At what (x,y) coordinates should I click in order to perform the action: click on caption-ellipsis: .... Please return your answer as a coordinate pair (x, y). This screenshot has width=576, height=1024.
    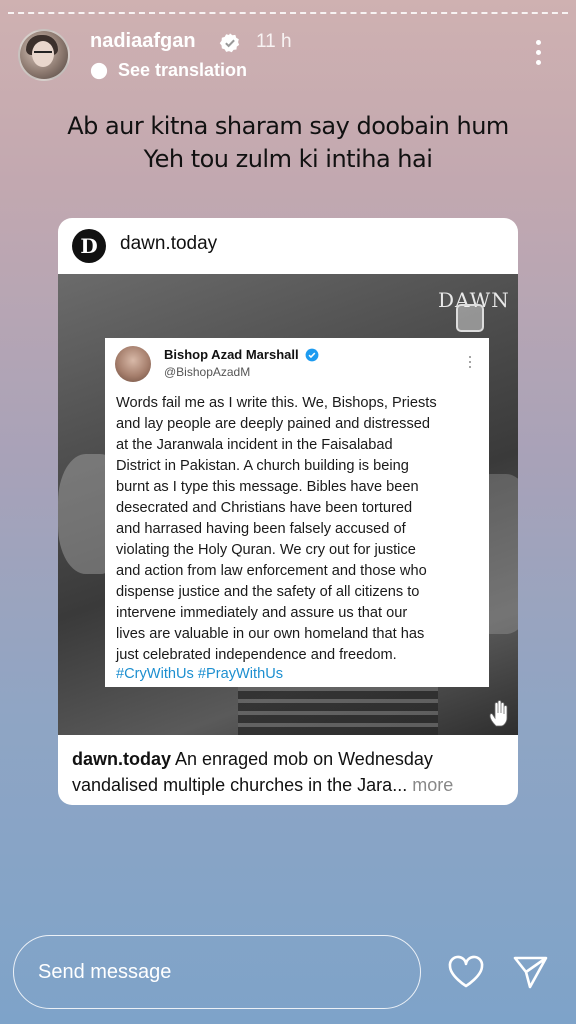
    Looking at the image, I should click on (400, 785).